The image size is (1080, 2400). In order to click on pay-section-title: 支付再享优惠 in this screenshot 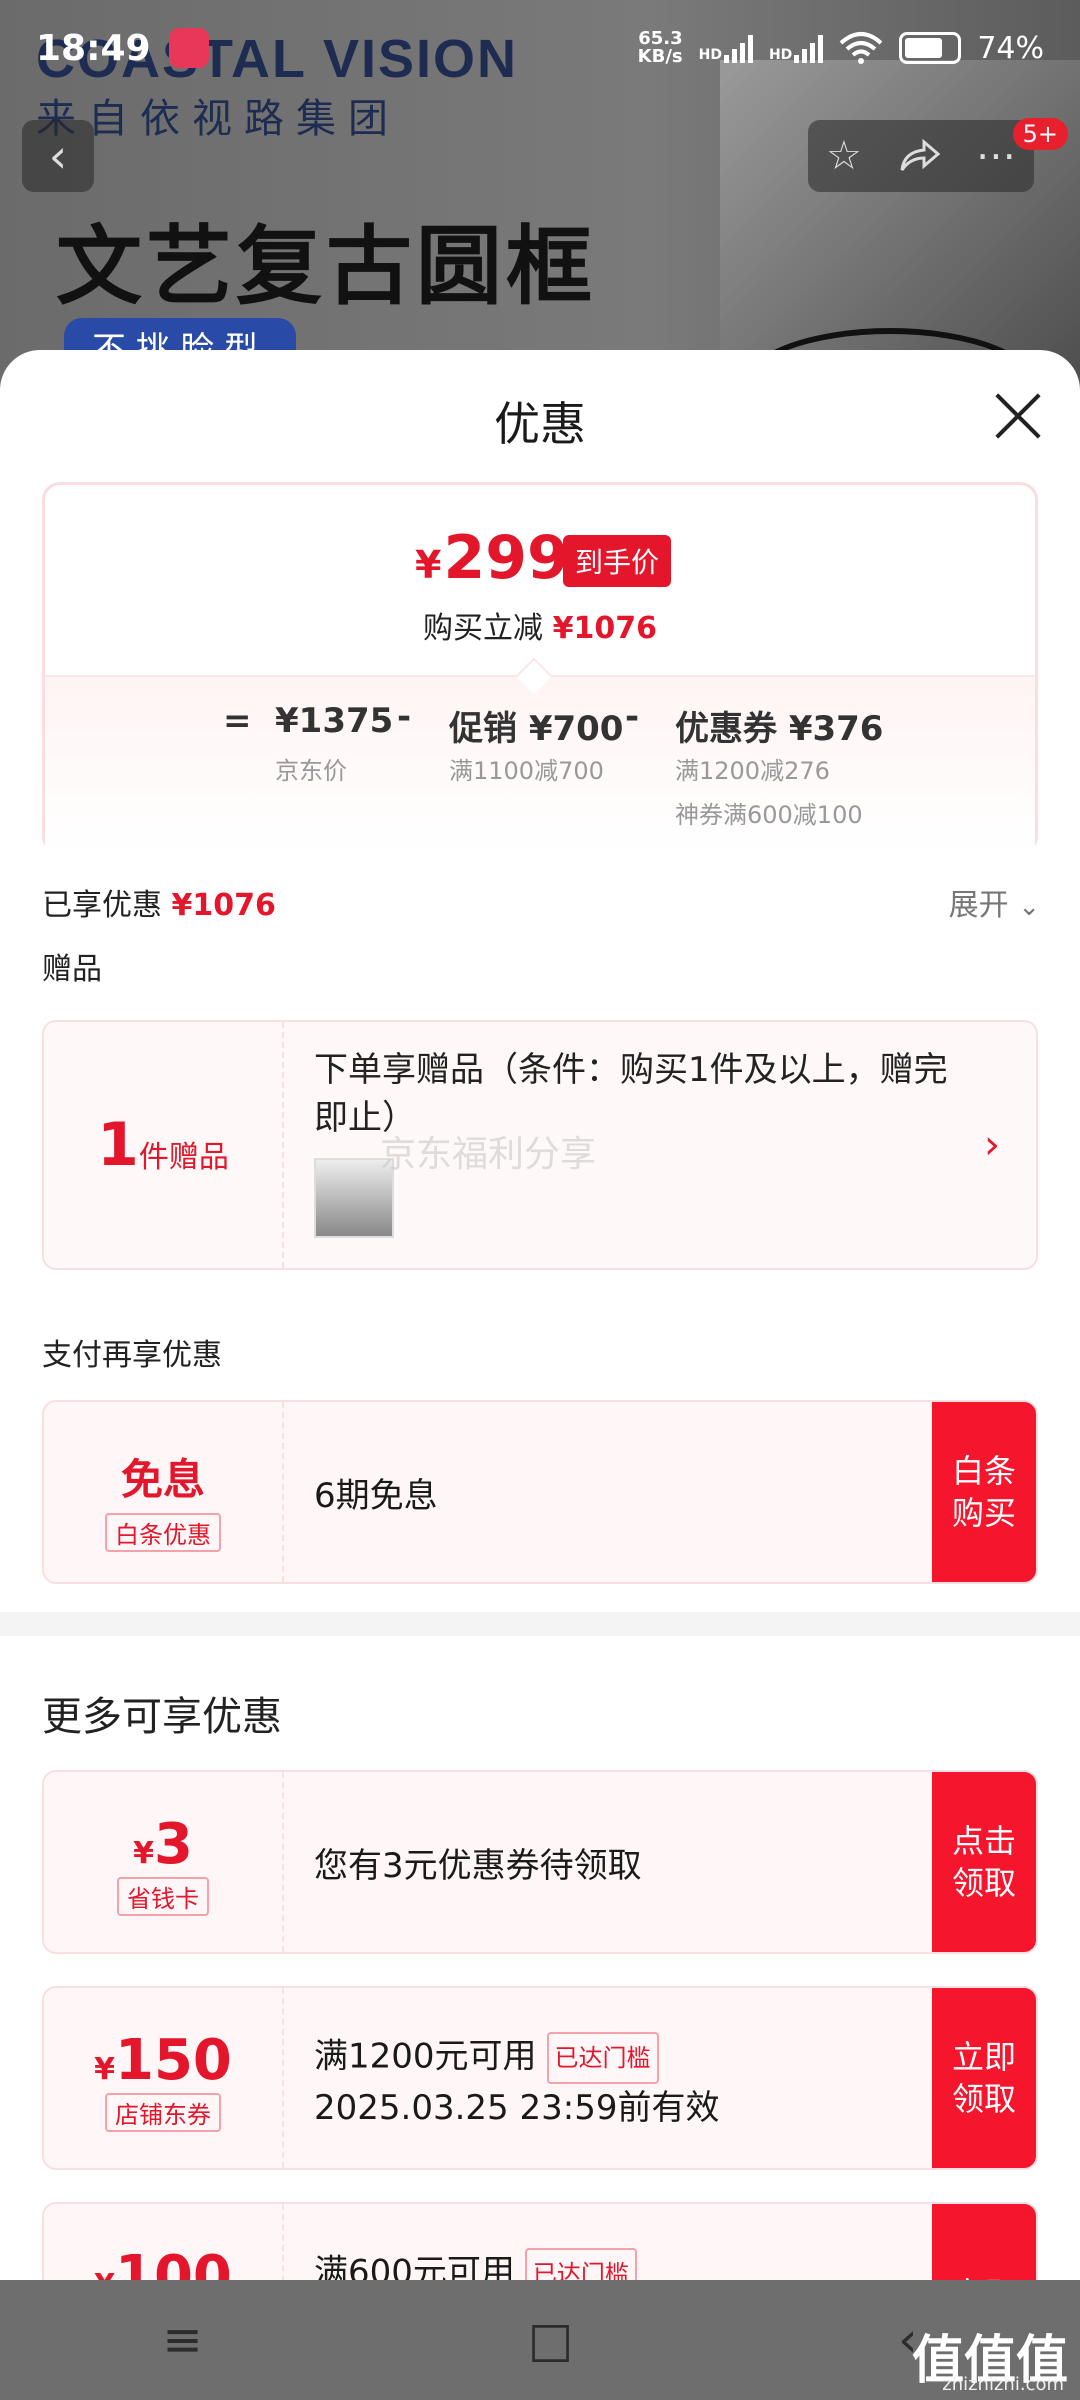, I will do `click(132, 1355)`.